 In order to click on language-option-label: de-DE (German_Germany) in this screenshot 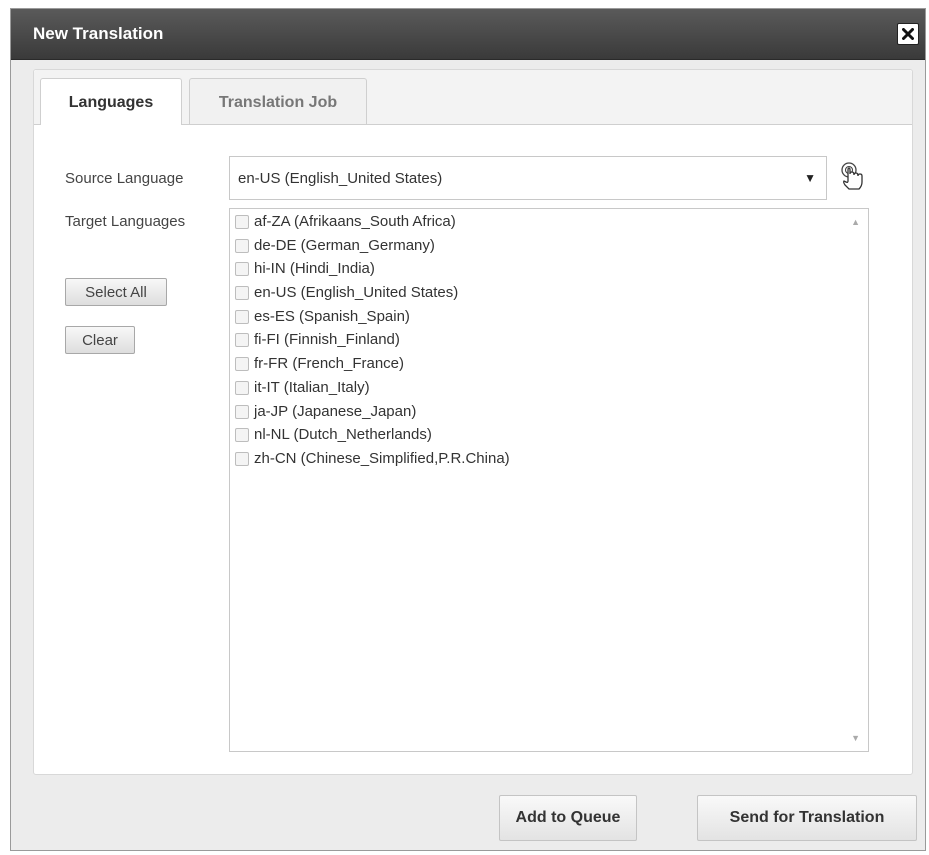, I will do `click(344, 245)`.